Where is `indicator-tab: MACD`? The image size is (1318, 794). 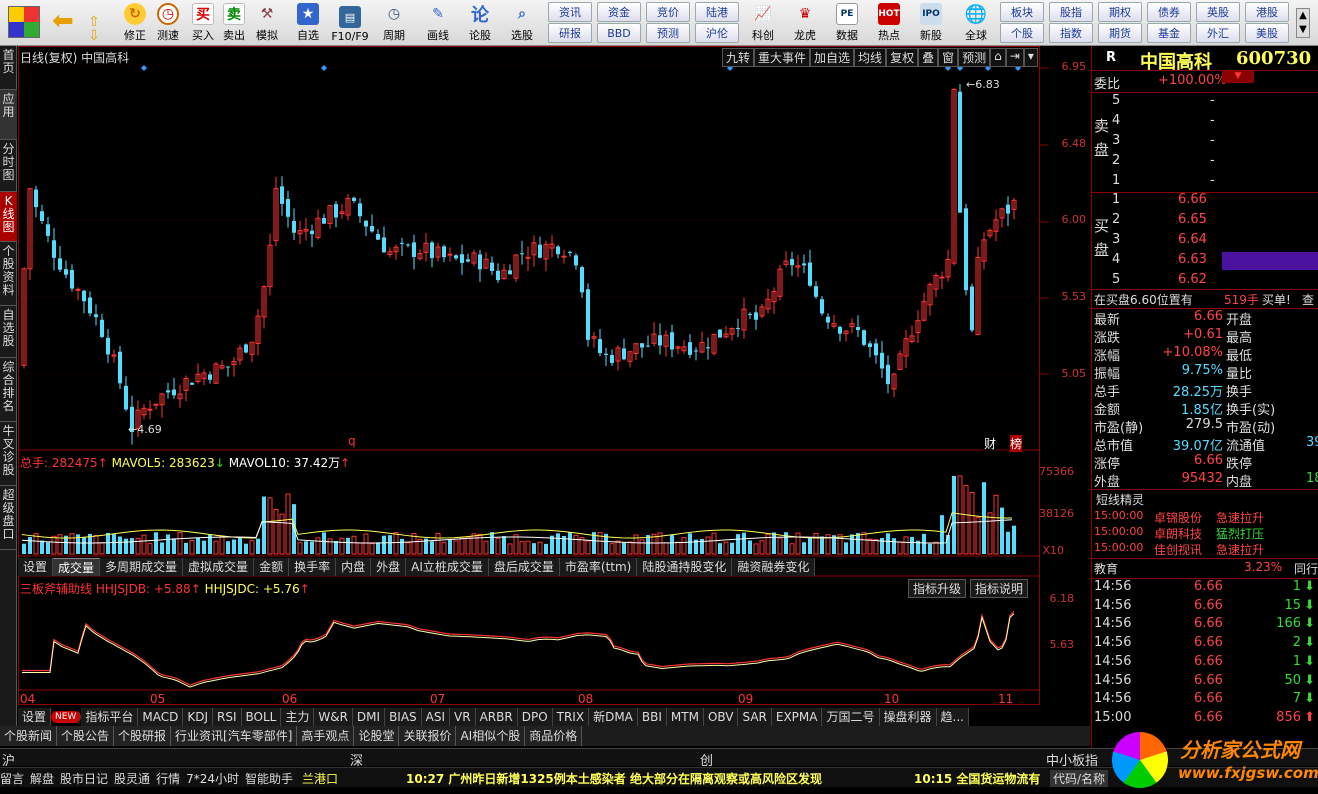 indicator-tab: MACD is located at coordinates (161, 717).